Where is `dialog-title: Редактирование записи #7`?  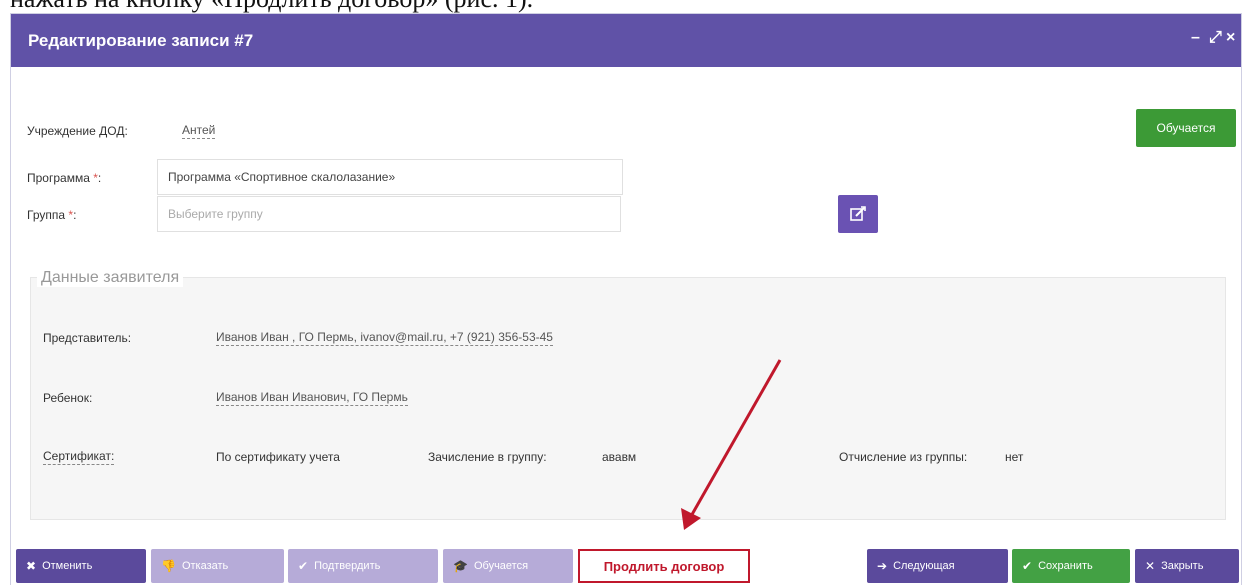
dialog-title: Редактирование записи #7 is located at coordinates (141, 40).